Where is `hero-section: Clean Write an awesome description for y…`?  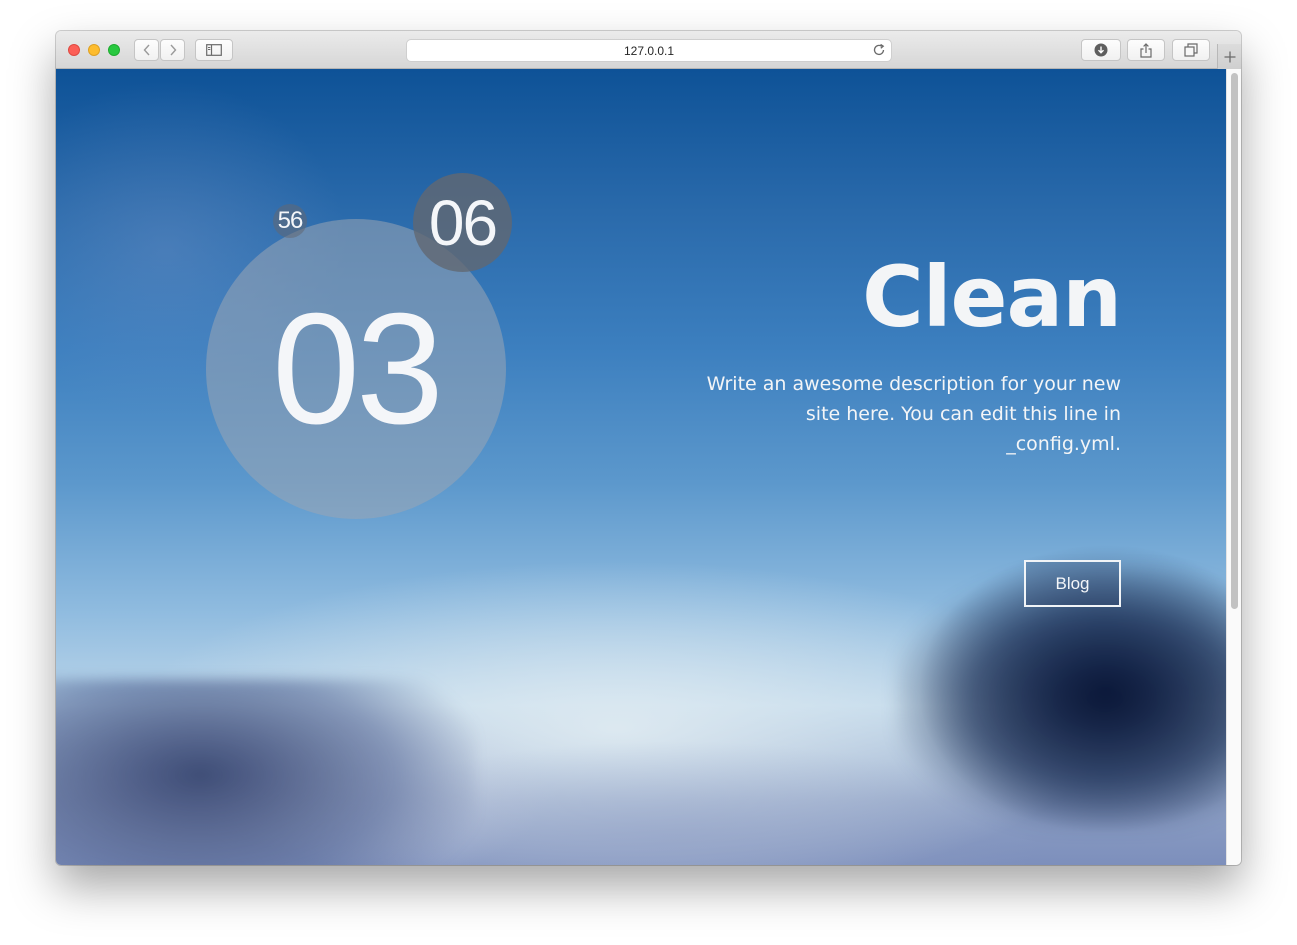 hero-section: Clean Write an awesome description for y… is located at coordinates (911, 353).